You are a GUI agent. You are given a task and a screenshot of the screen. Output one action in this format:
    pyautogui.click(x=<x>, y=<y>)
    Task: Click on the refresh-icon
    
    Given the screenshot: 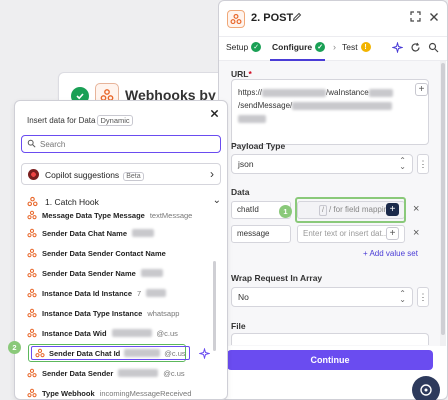 What is the action you would take?
    pyautogui.click(x=415, y=47)
    